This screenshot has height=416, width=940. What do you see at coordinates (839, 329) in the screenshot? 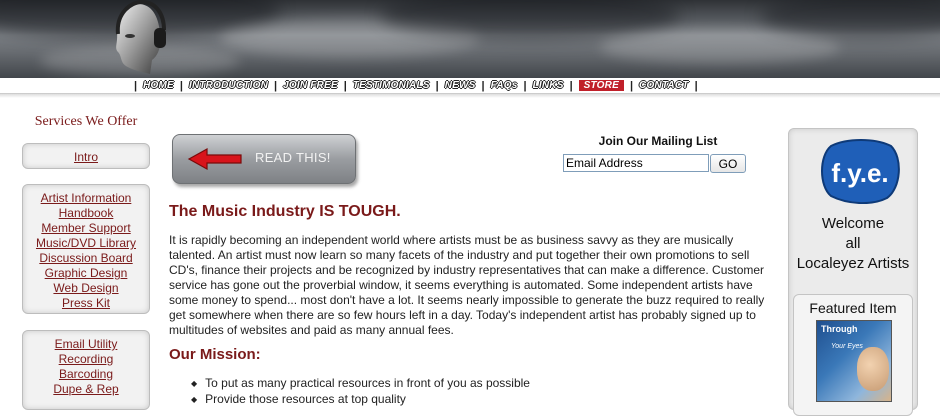
I see `album-title: Through` at bounding box center [839, 329].